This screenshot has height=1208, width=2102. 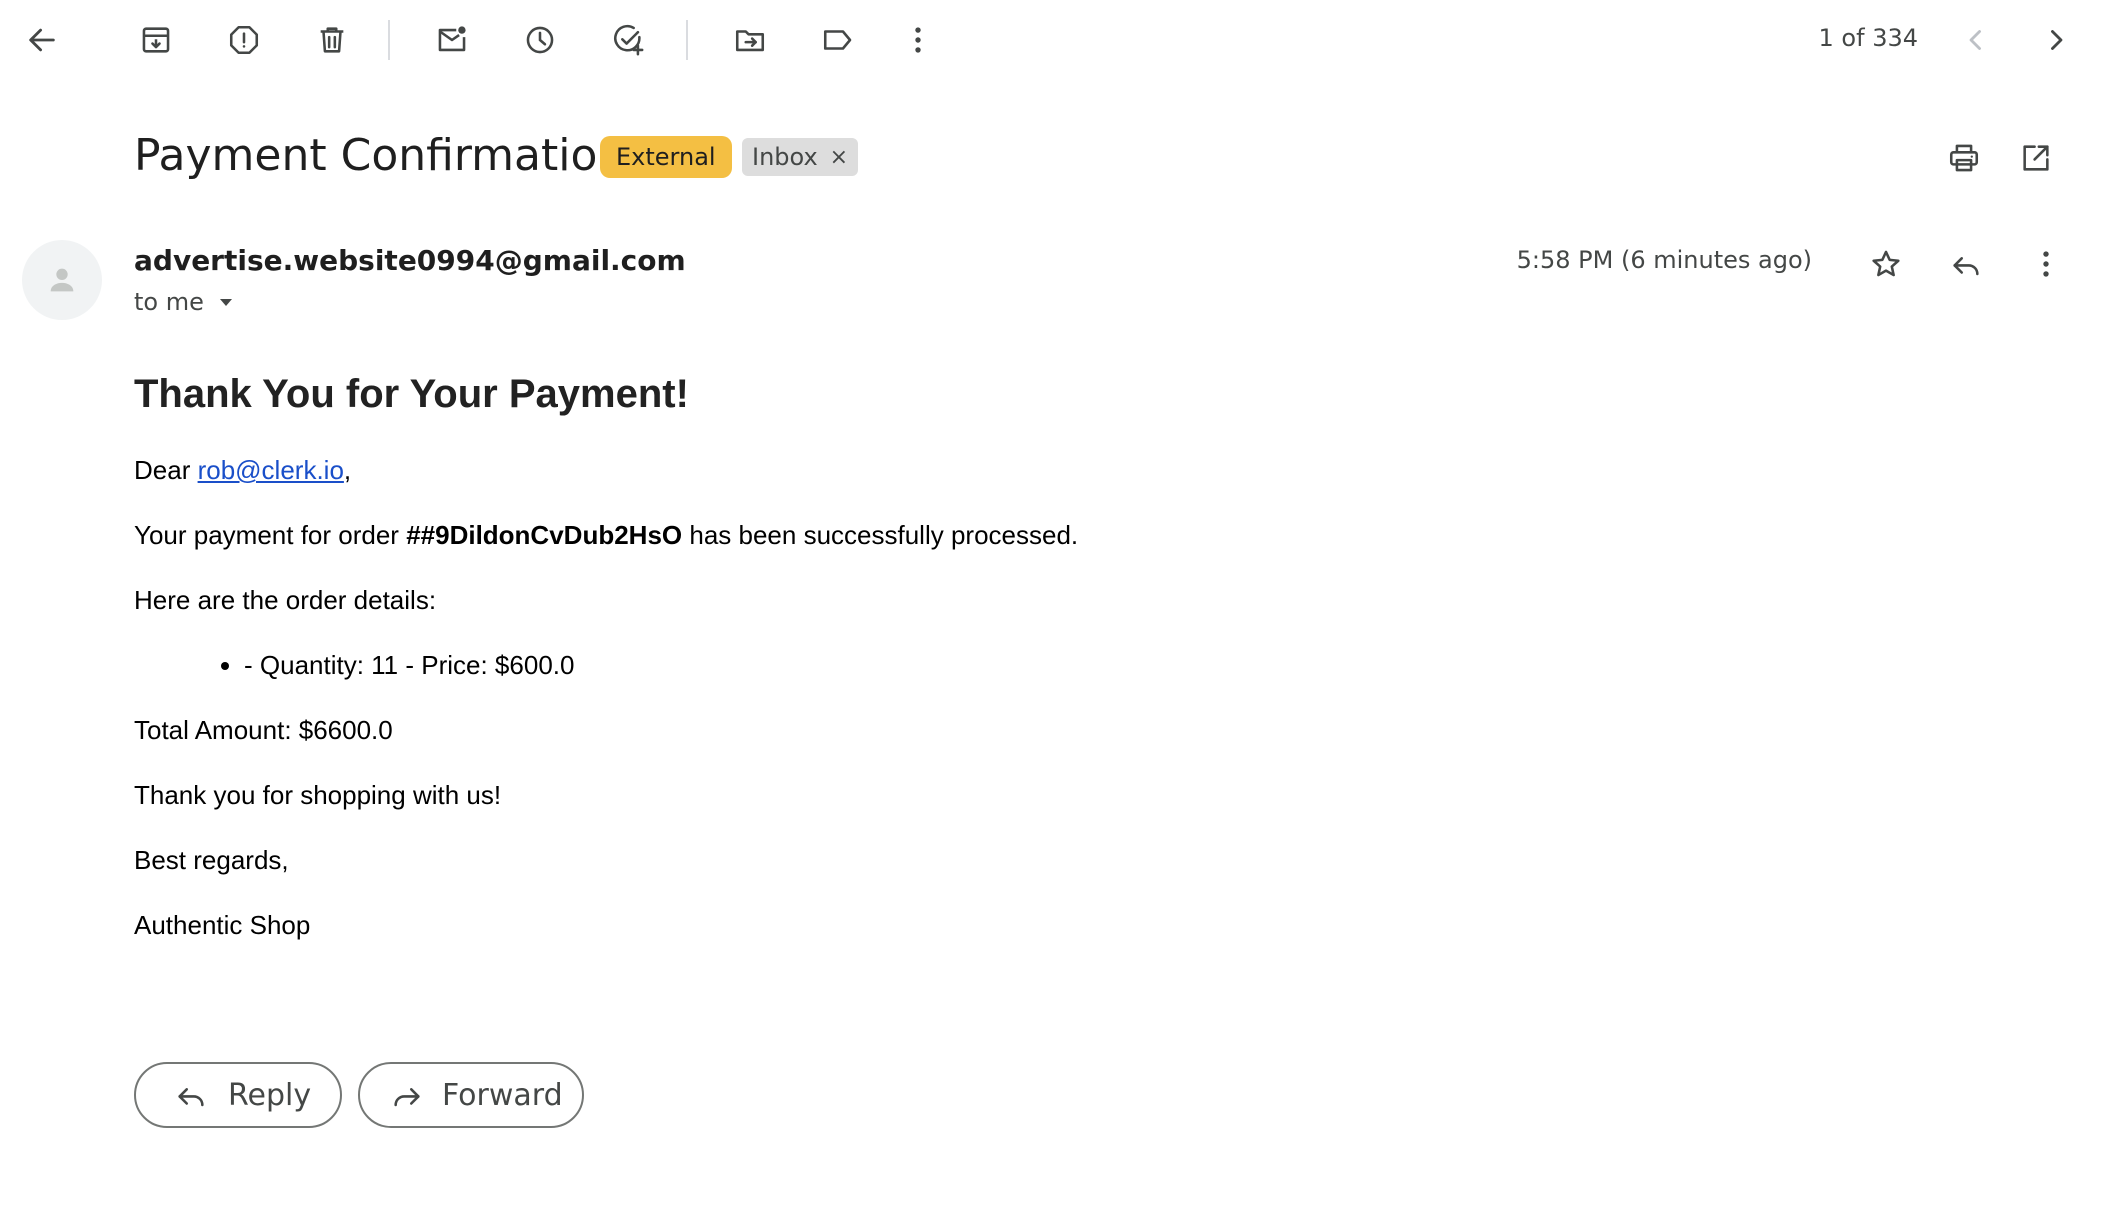 What do you see at coordinates (1664, 260) in the screenshot?
I see `email-timestamp: 5:58 PM (6 minutes ago)` at bounding box center [1664, 260].